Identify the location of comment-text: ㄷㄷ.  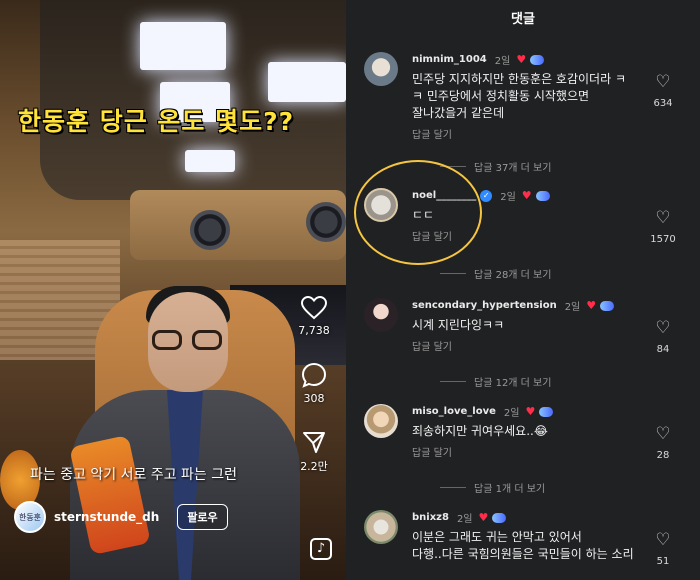
(423, 215).